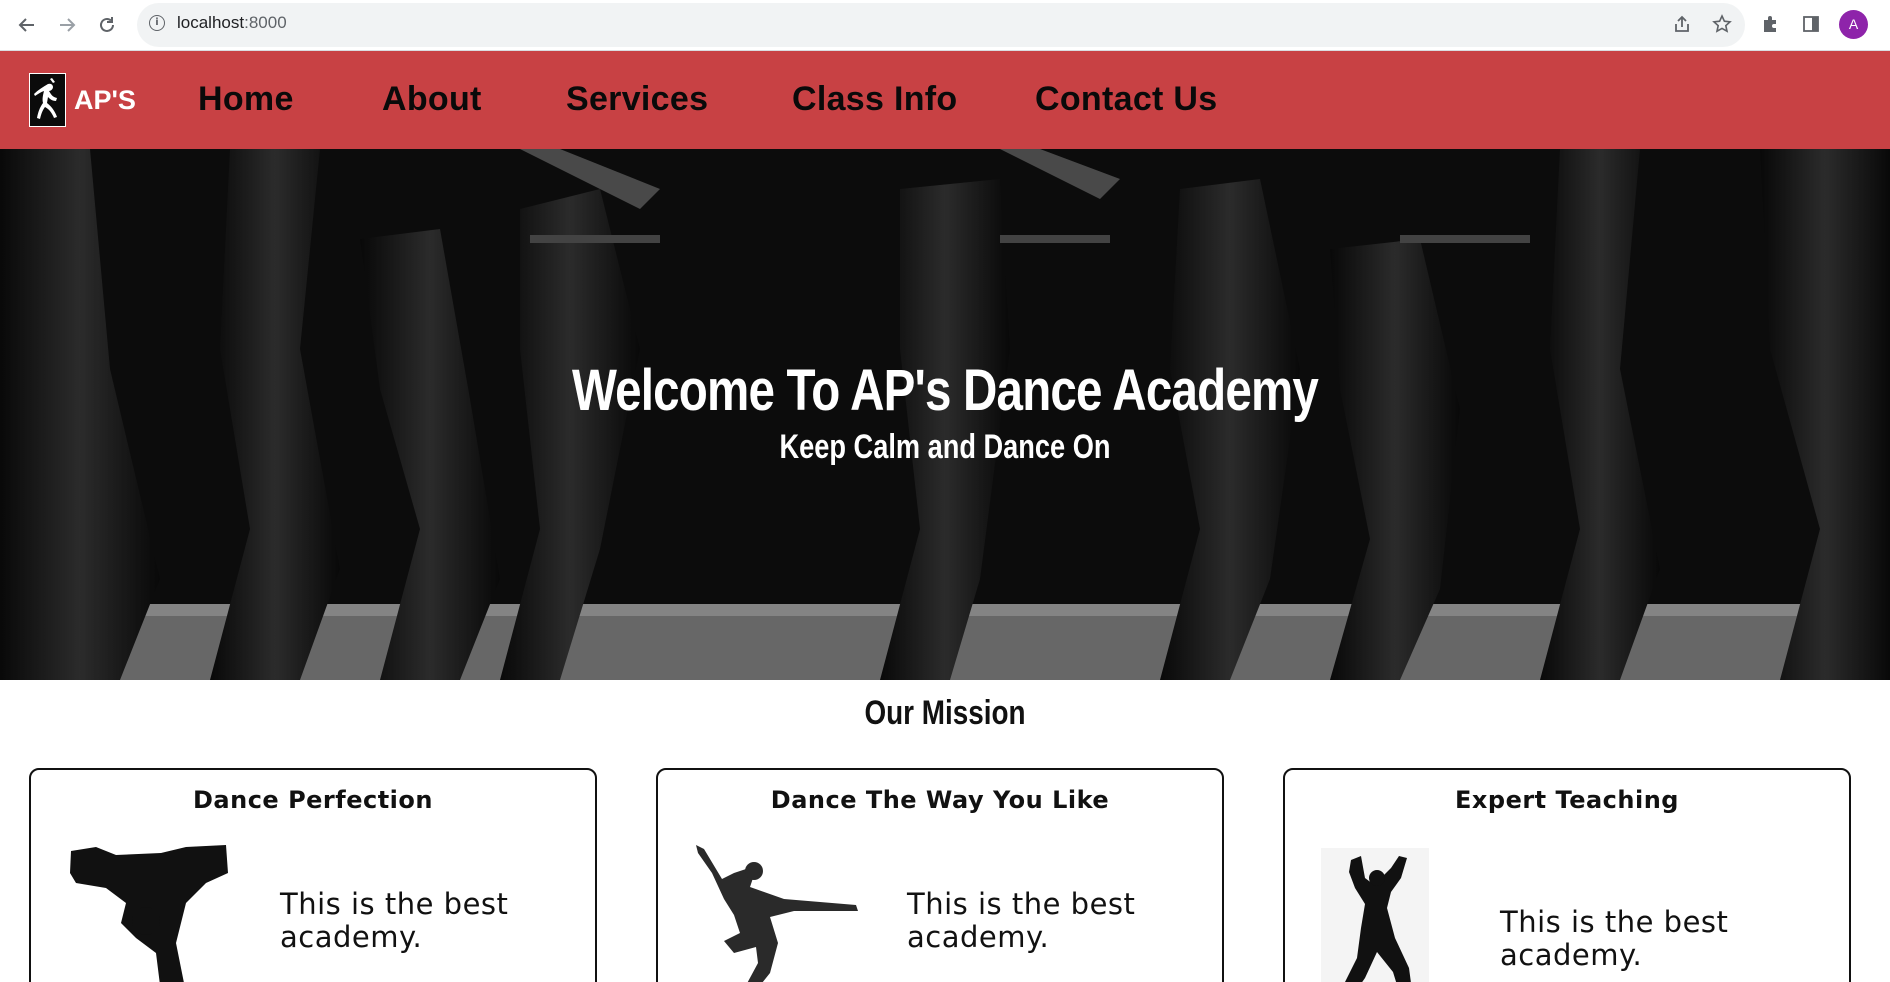  What do you see at coordinates (1126, 99) in the screenshot?
I see `nav-link-contact-us: Contact Us` at bounding box center [1126, 99].